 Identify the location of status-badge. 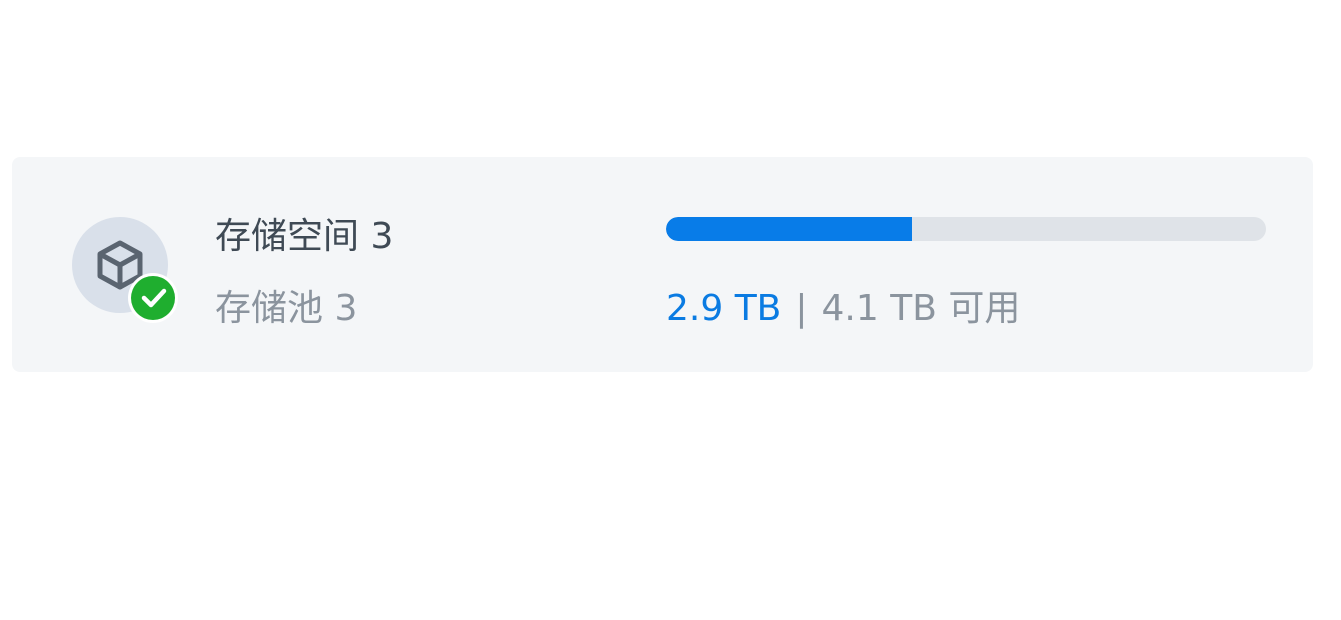
(153, 298).